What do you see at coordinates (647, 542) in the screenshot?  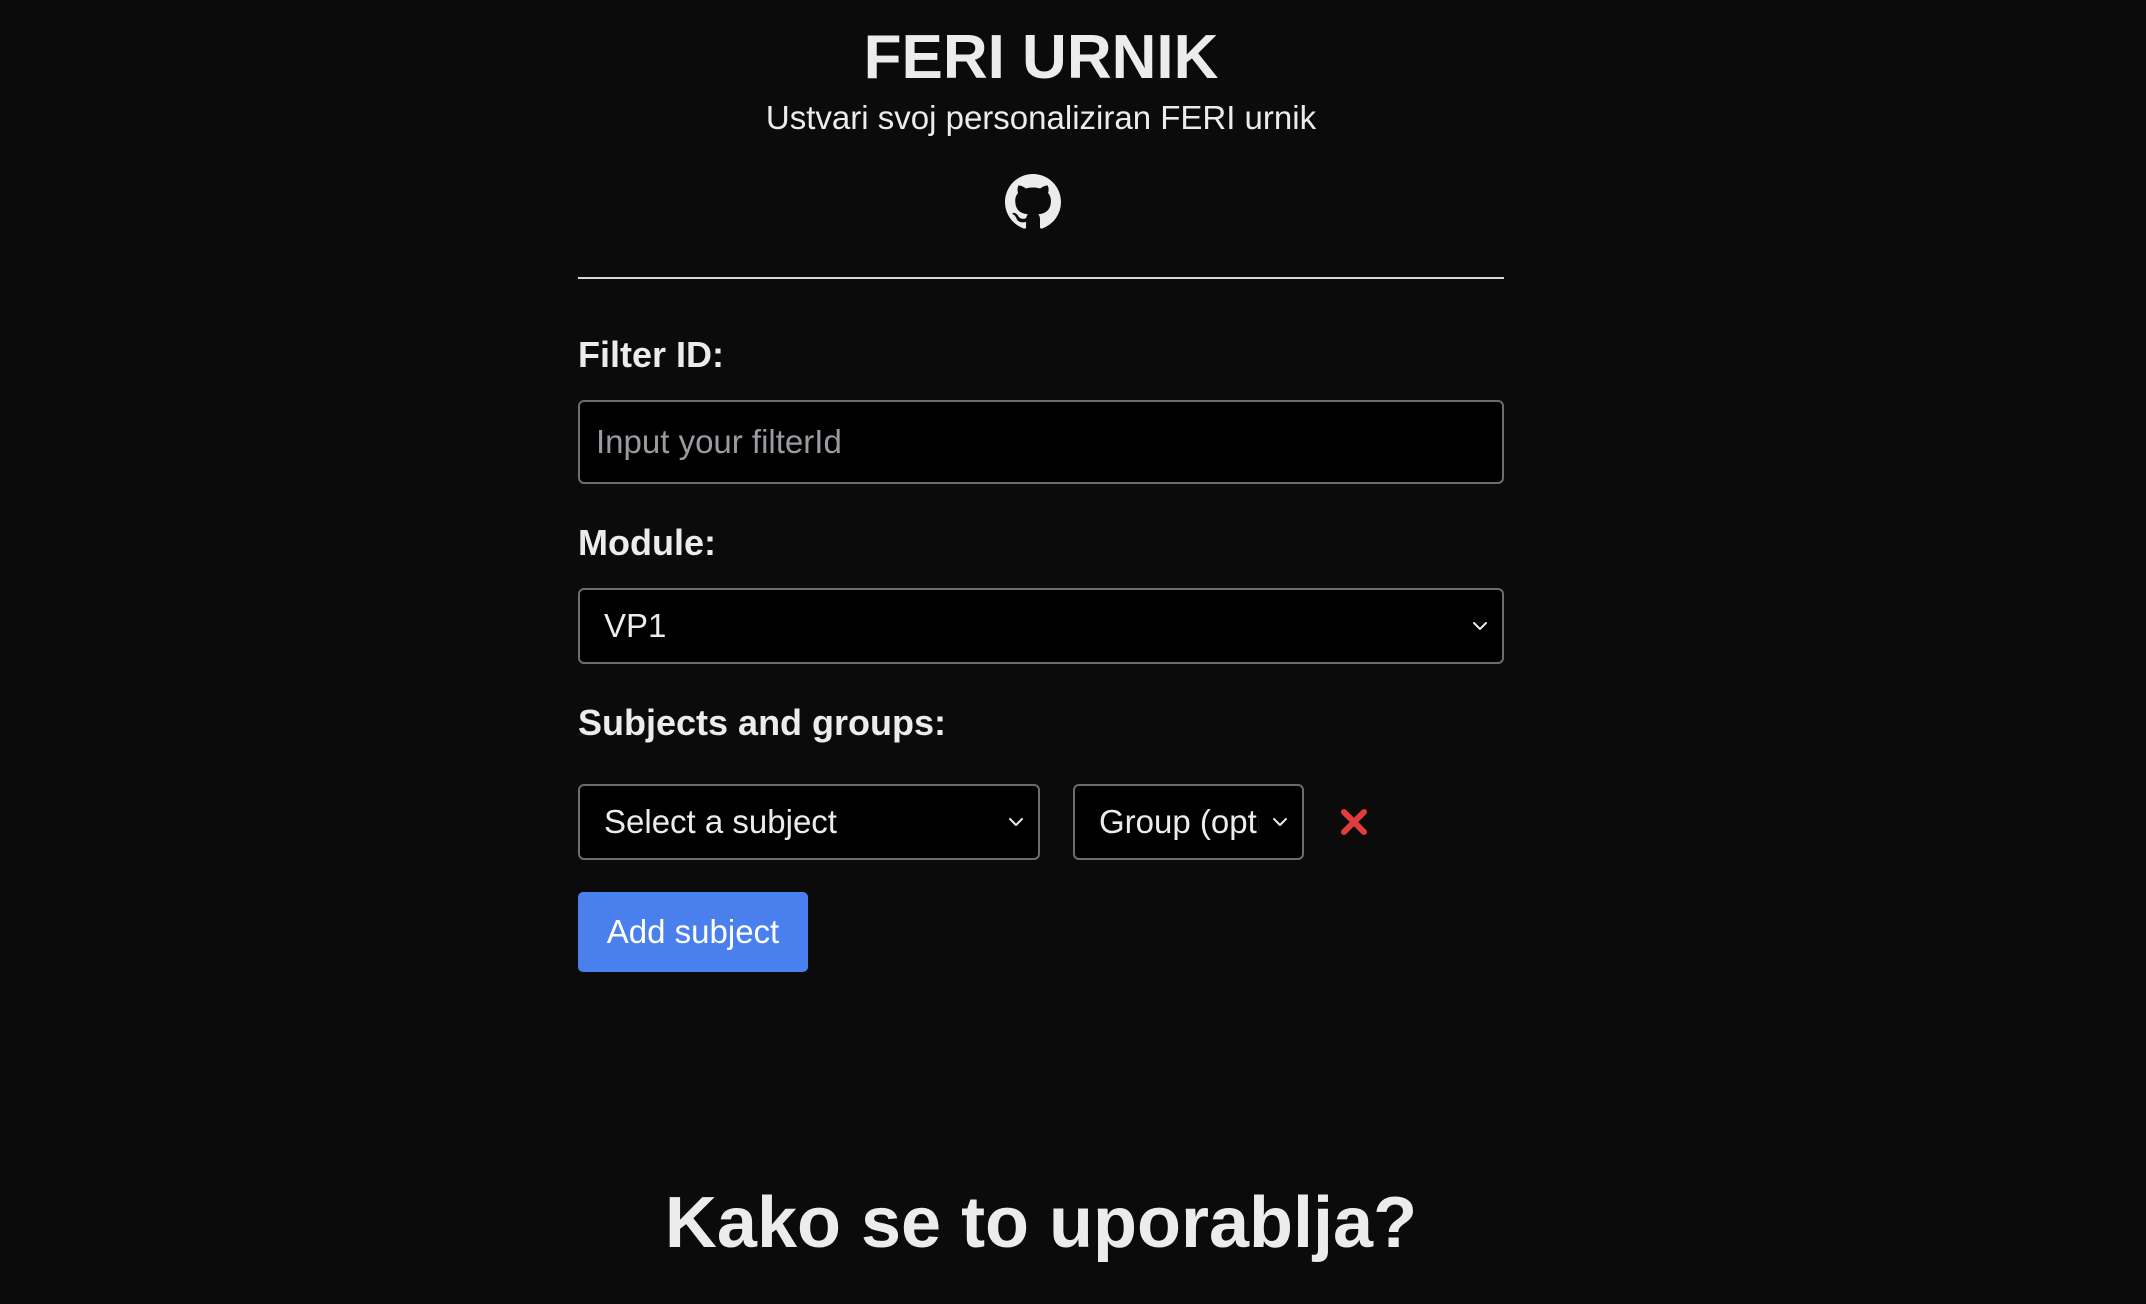 I see `module-label: Module:` at bounding box center [647, 542].